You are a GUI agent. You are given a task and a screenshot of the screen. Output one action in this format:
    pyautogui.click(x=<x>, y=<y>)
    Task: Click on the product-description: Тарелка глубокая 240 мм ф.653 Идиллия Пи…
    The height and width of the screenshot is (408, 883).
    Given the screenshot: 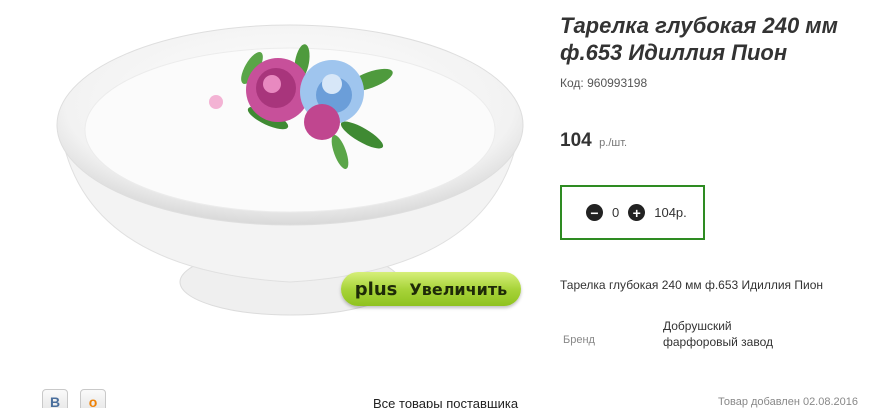 What is the action you would take?
    pyautogui.click(x=692, y=285)
    